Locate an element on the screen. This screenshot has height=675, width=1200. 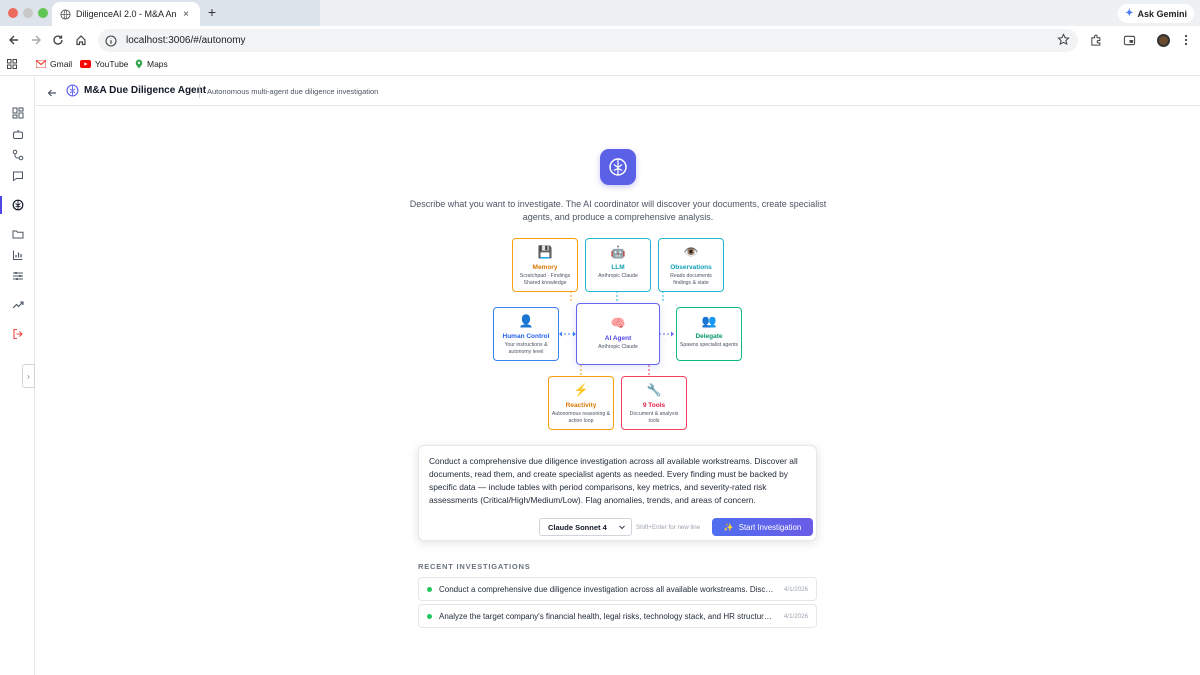
sidebar-item-workflow is located at coordinates (17, 155).